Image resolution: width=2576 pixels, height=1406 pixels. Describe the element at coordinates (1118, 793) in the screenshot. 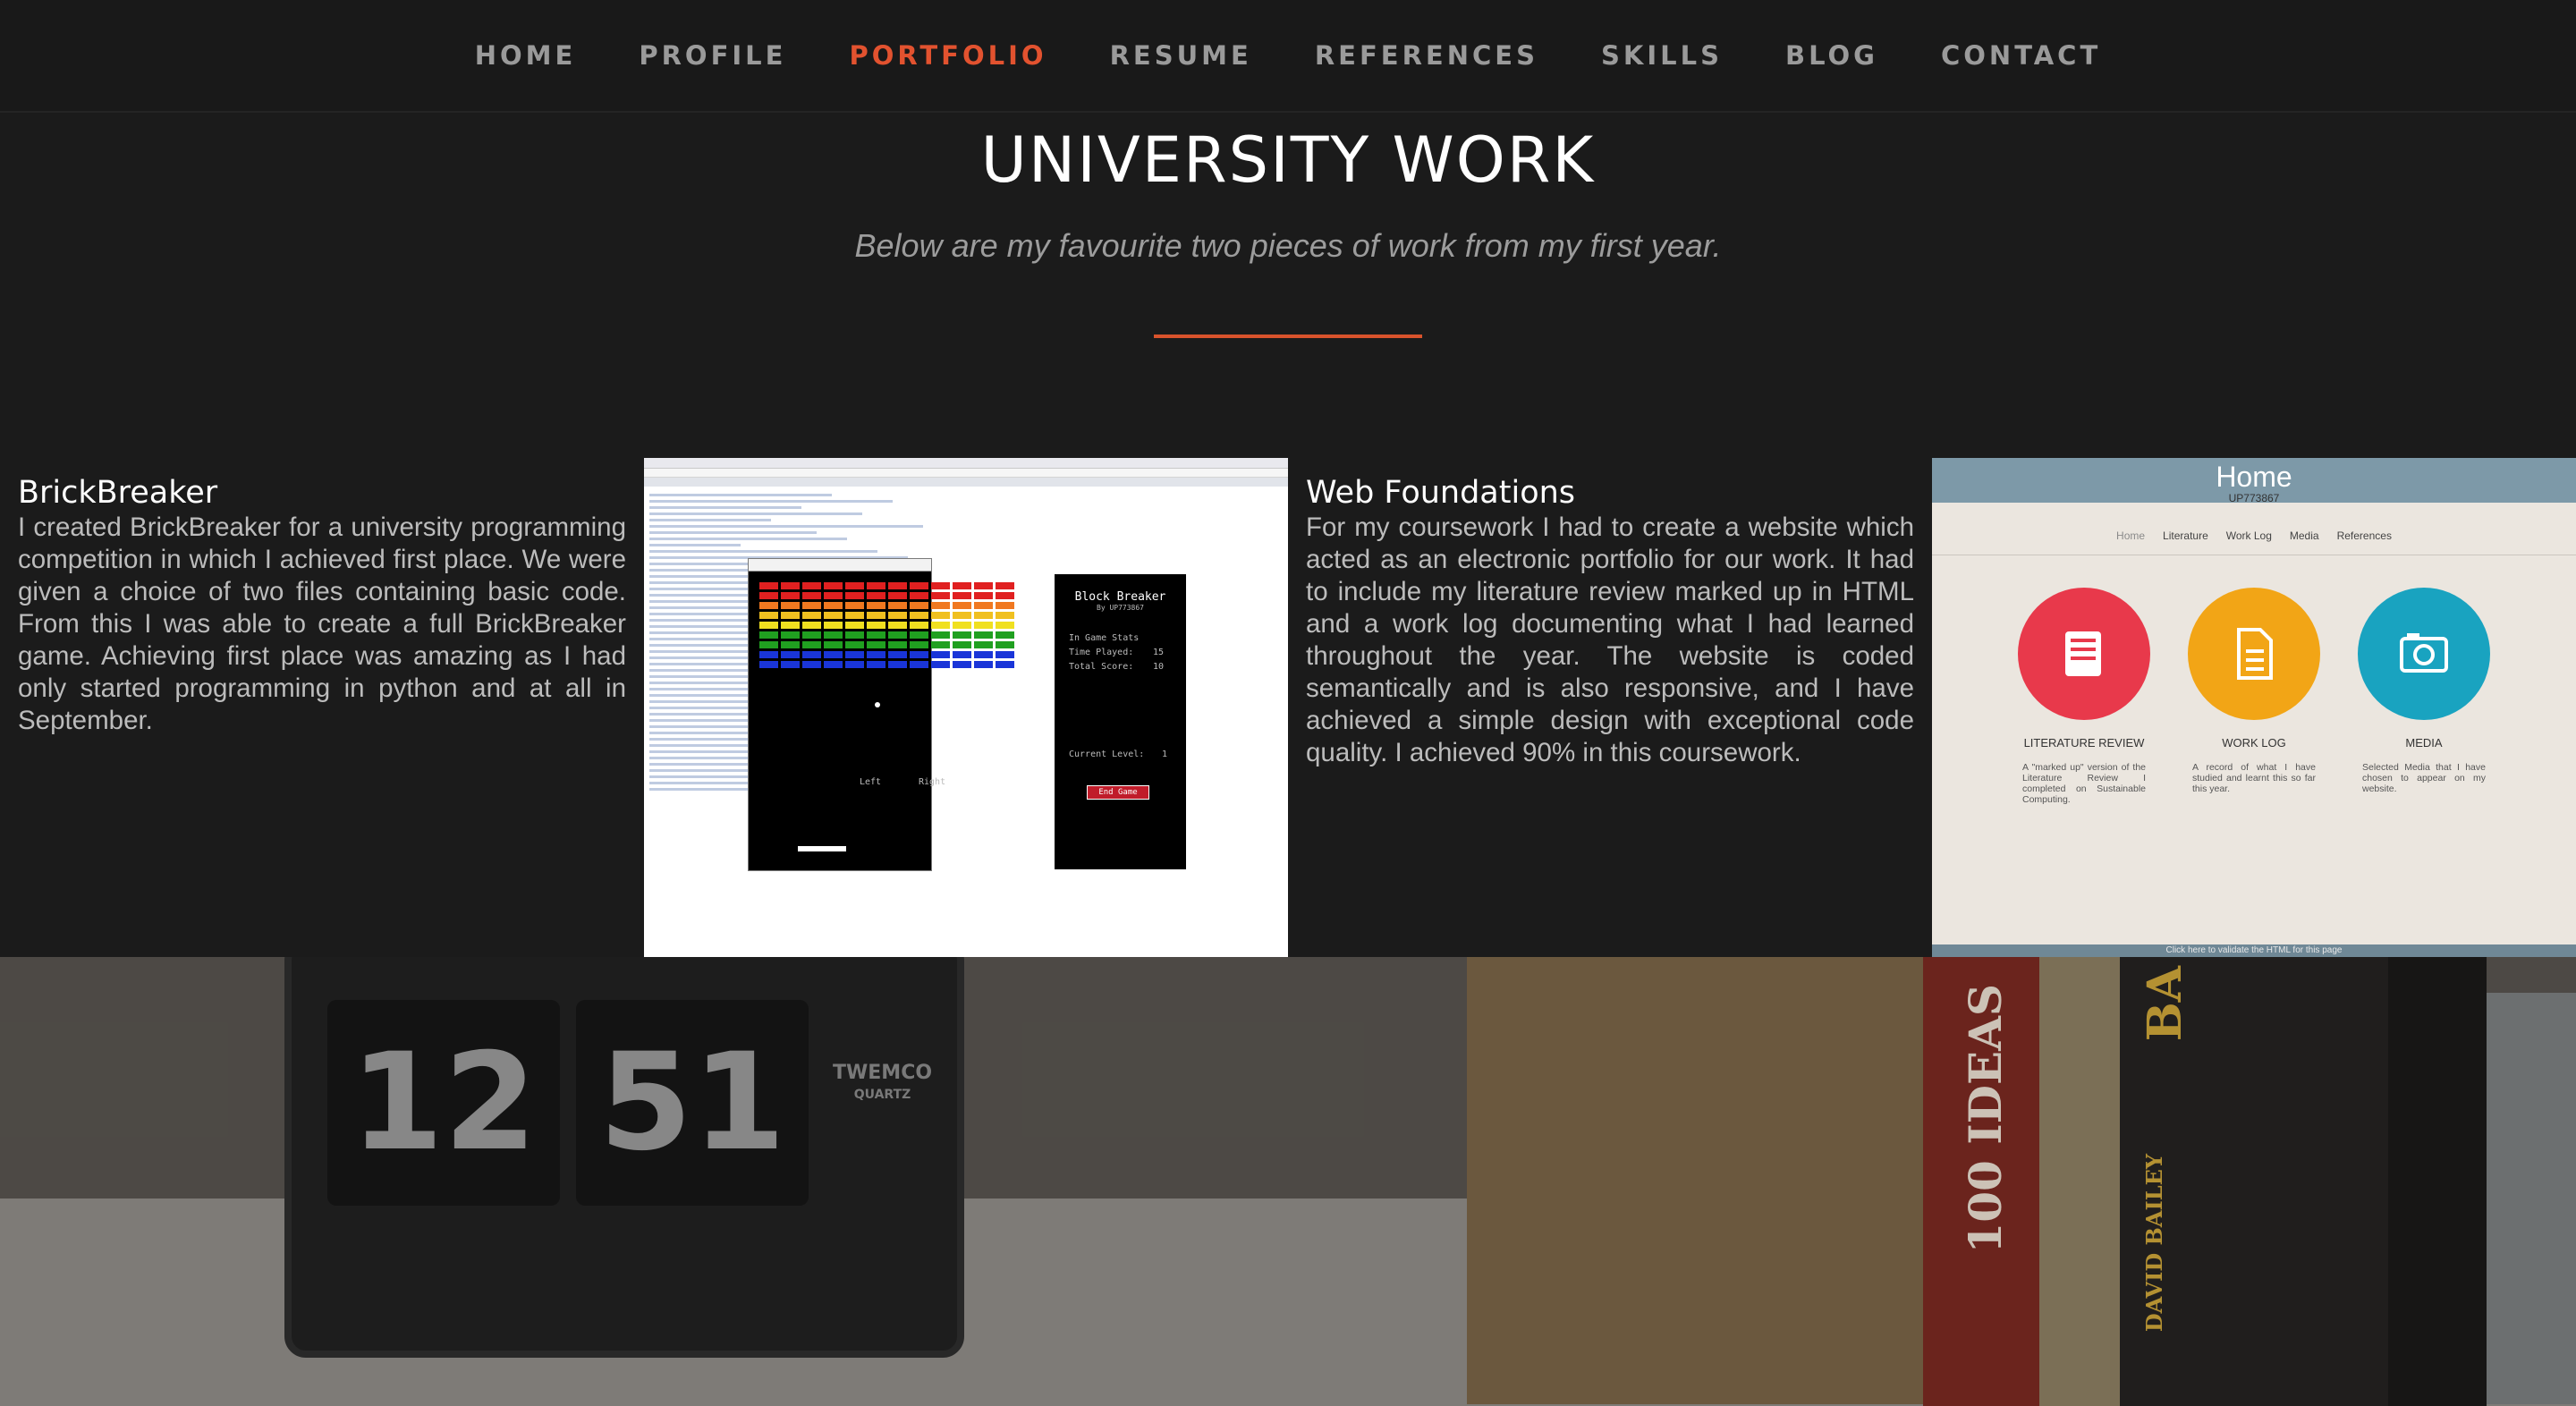

I see `end-game-button: End Game` at that location.